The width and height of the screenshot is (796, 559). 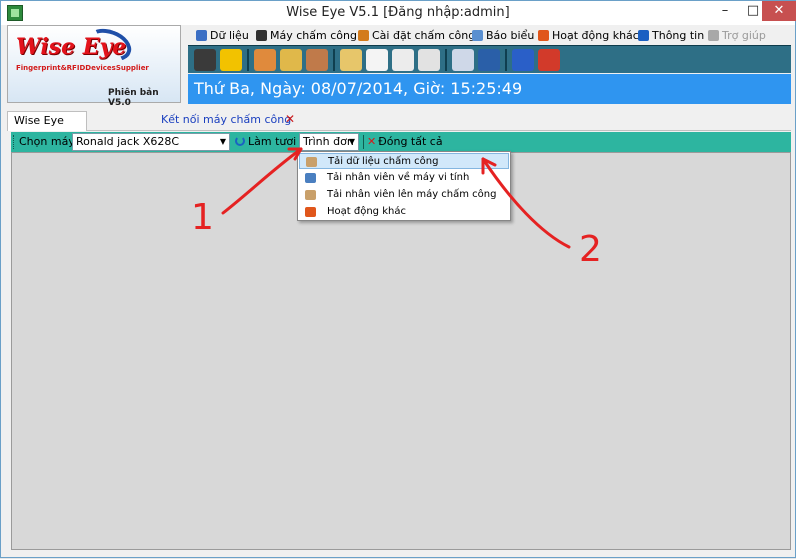 What do you see at coordinates (377, 60) in the screenshot?
I see `clock-icon` at bounding box center [377, 60].